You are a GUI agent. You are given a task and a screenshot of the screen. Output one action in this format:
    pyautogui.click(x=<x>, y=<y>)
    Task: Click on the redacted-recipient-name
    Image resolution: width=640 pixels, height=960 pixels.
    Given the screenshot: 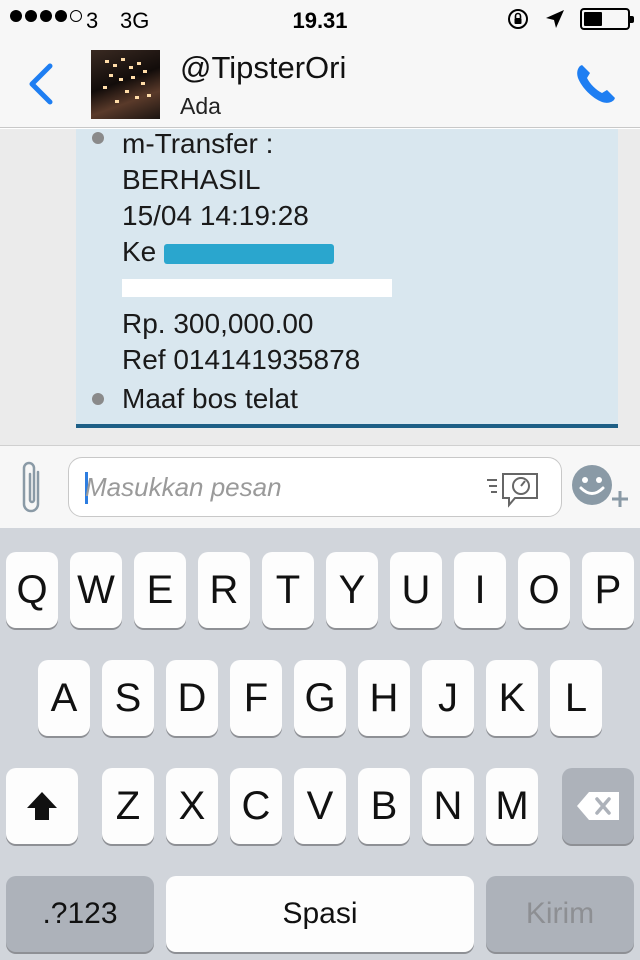 What is the action you would take?
    pyautogui.click(x=257, y=288)
    